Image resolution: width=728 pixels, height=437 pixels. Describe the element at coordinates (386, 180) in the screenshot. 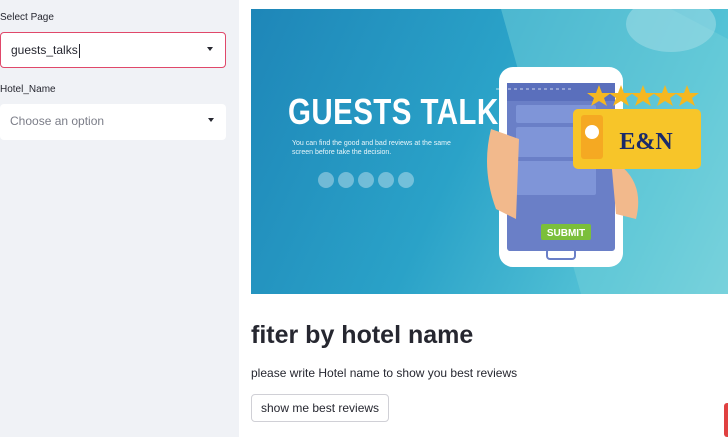

I see `star-icon` at that location.